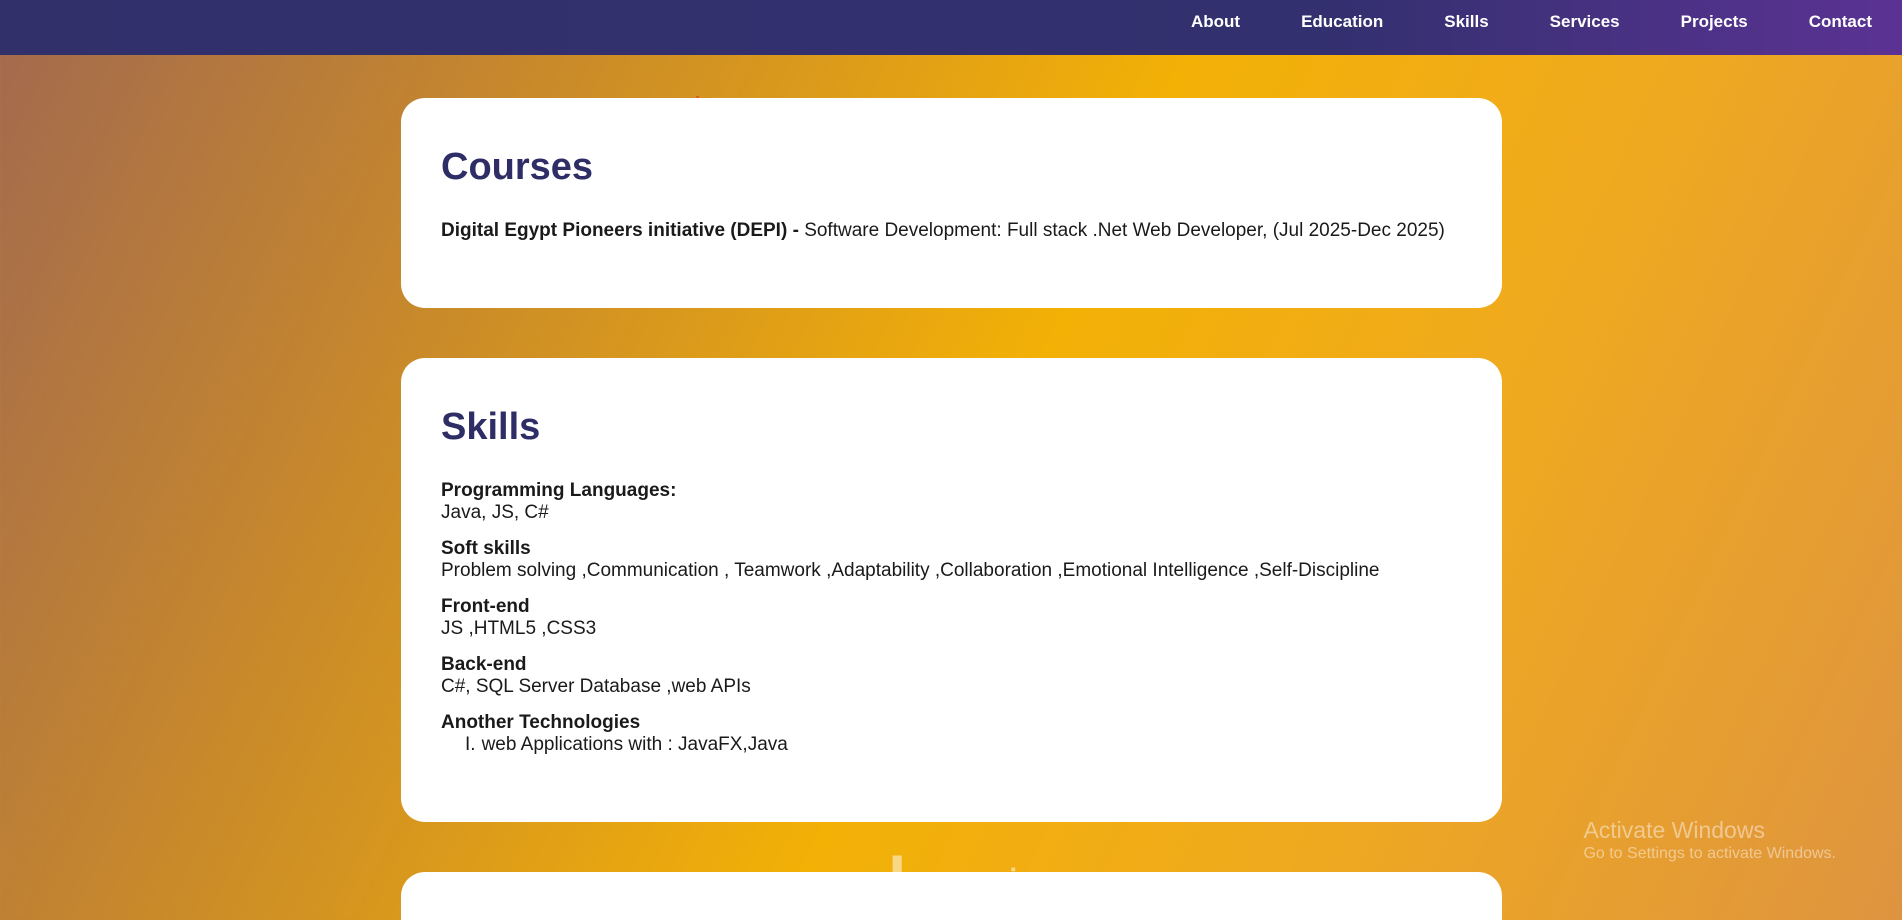  I want to click on course-org: Digital Egypt Pioneers initiative (DEPI), so click(614, 230).